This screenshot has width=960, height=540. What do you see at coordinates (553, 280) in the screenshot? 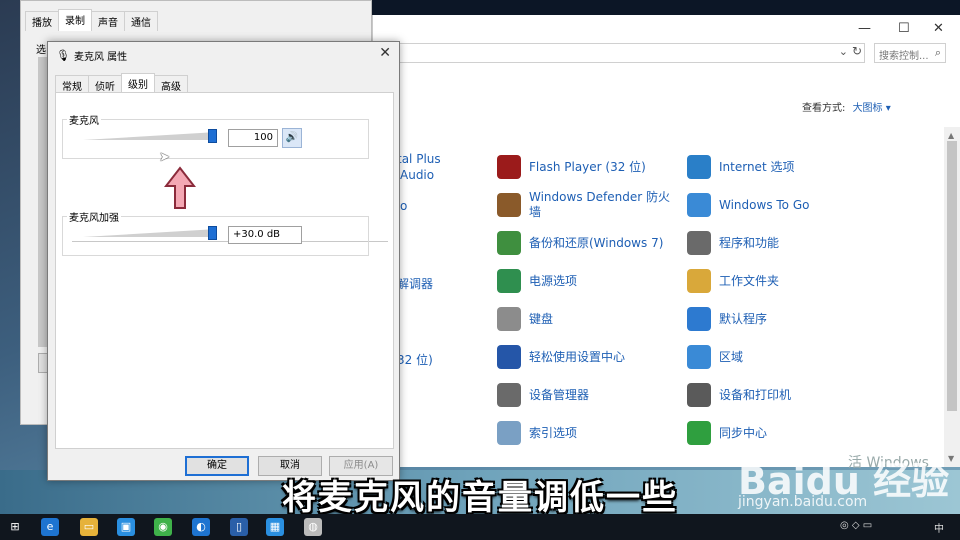
I see `control-panel-item-label: 电源选项` at bounding box center [553, 280].